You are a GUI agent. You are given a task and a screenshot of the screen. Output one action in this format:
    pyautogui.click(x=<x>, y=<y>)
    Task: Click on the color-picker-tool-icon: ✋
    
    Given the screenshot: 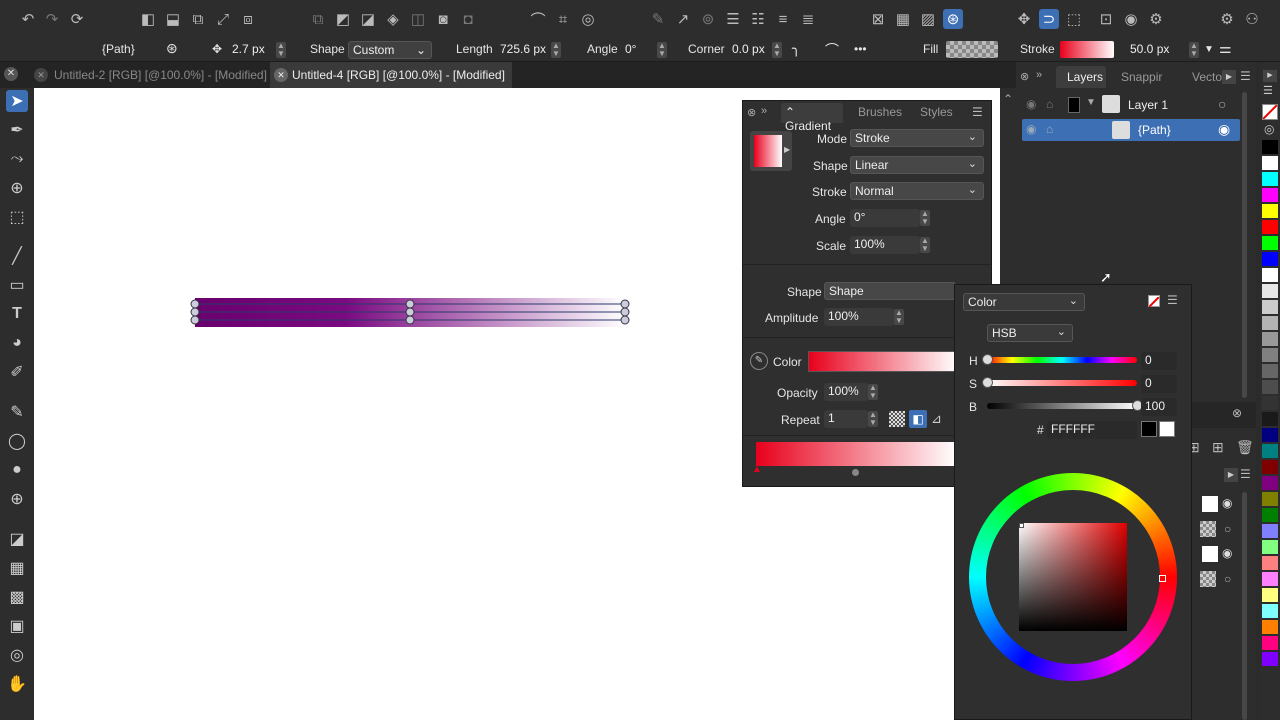 What is the action you would take?
    pyautogui.click(x=17, y=684)
    